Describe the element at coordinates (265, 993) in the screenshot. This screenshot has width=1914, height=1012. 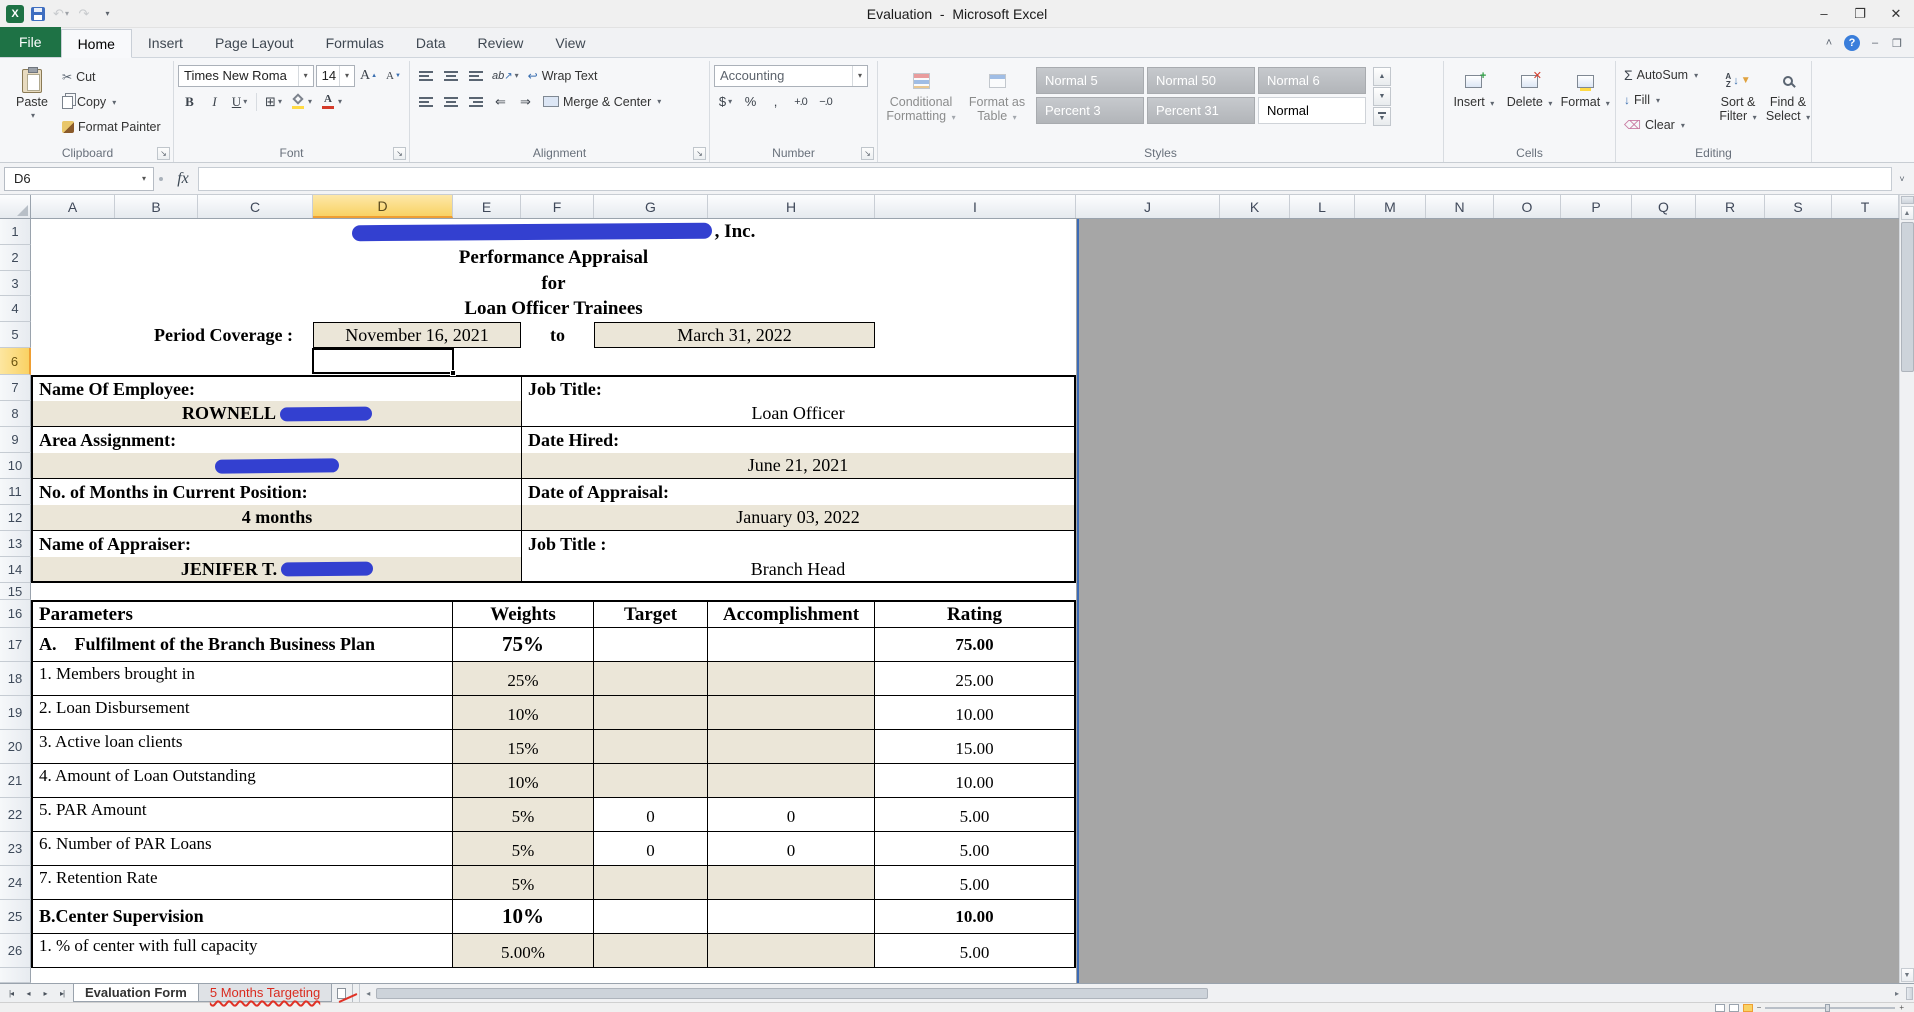
I see `sheet-tab: 5 Months Targeting` at that location.